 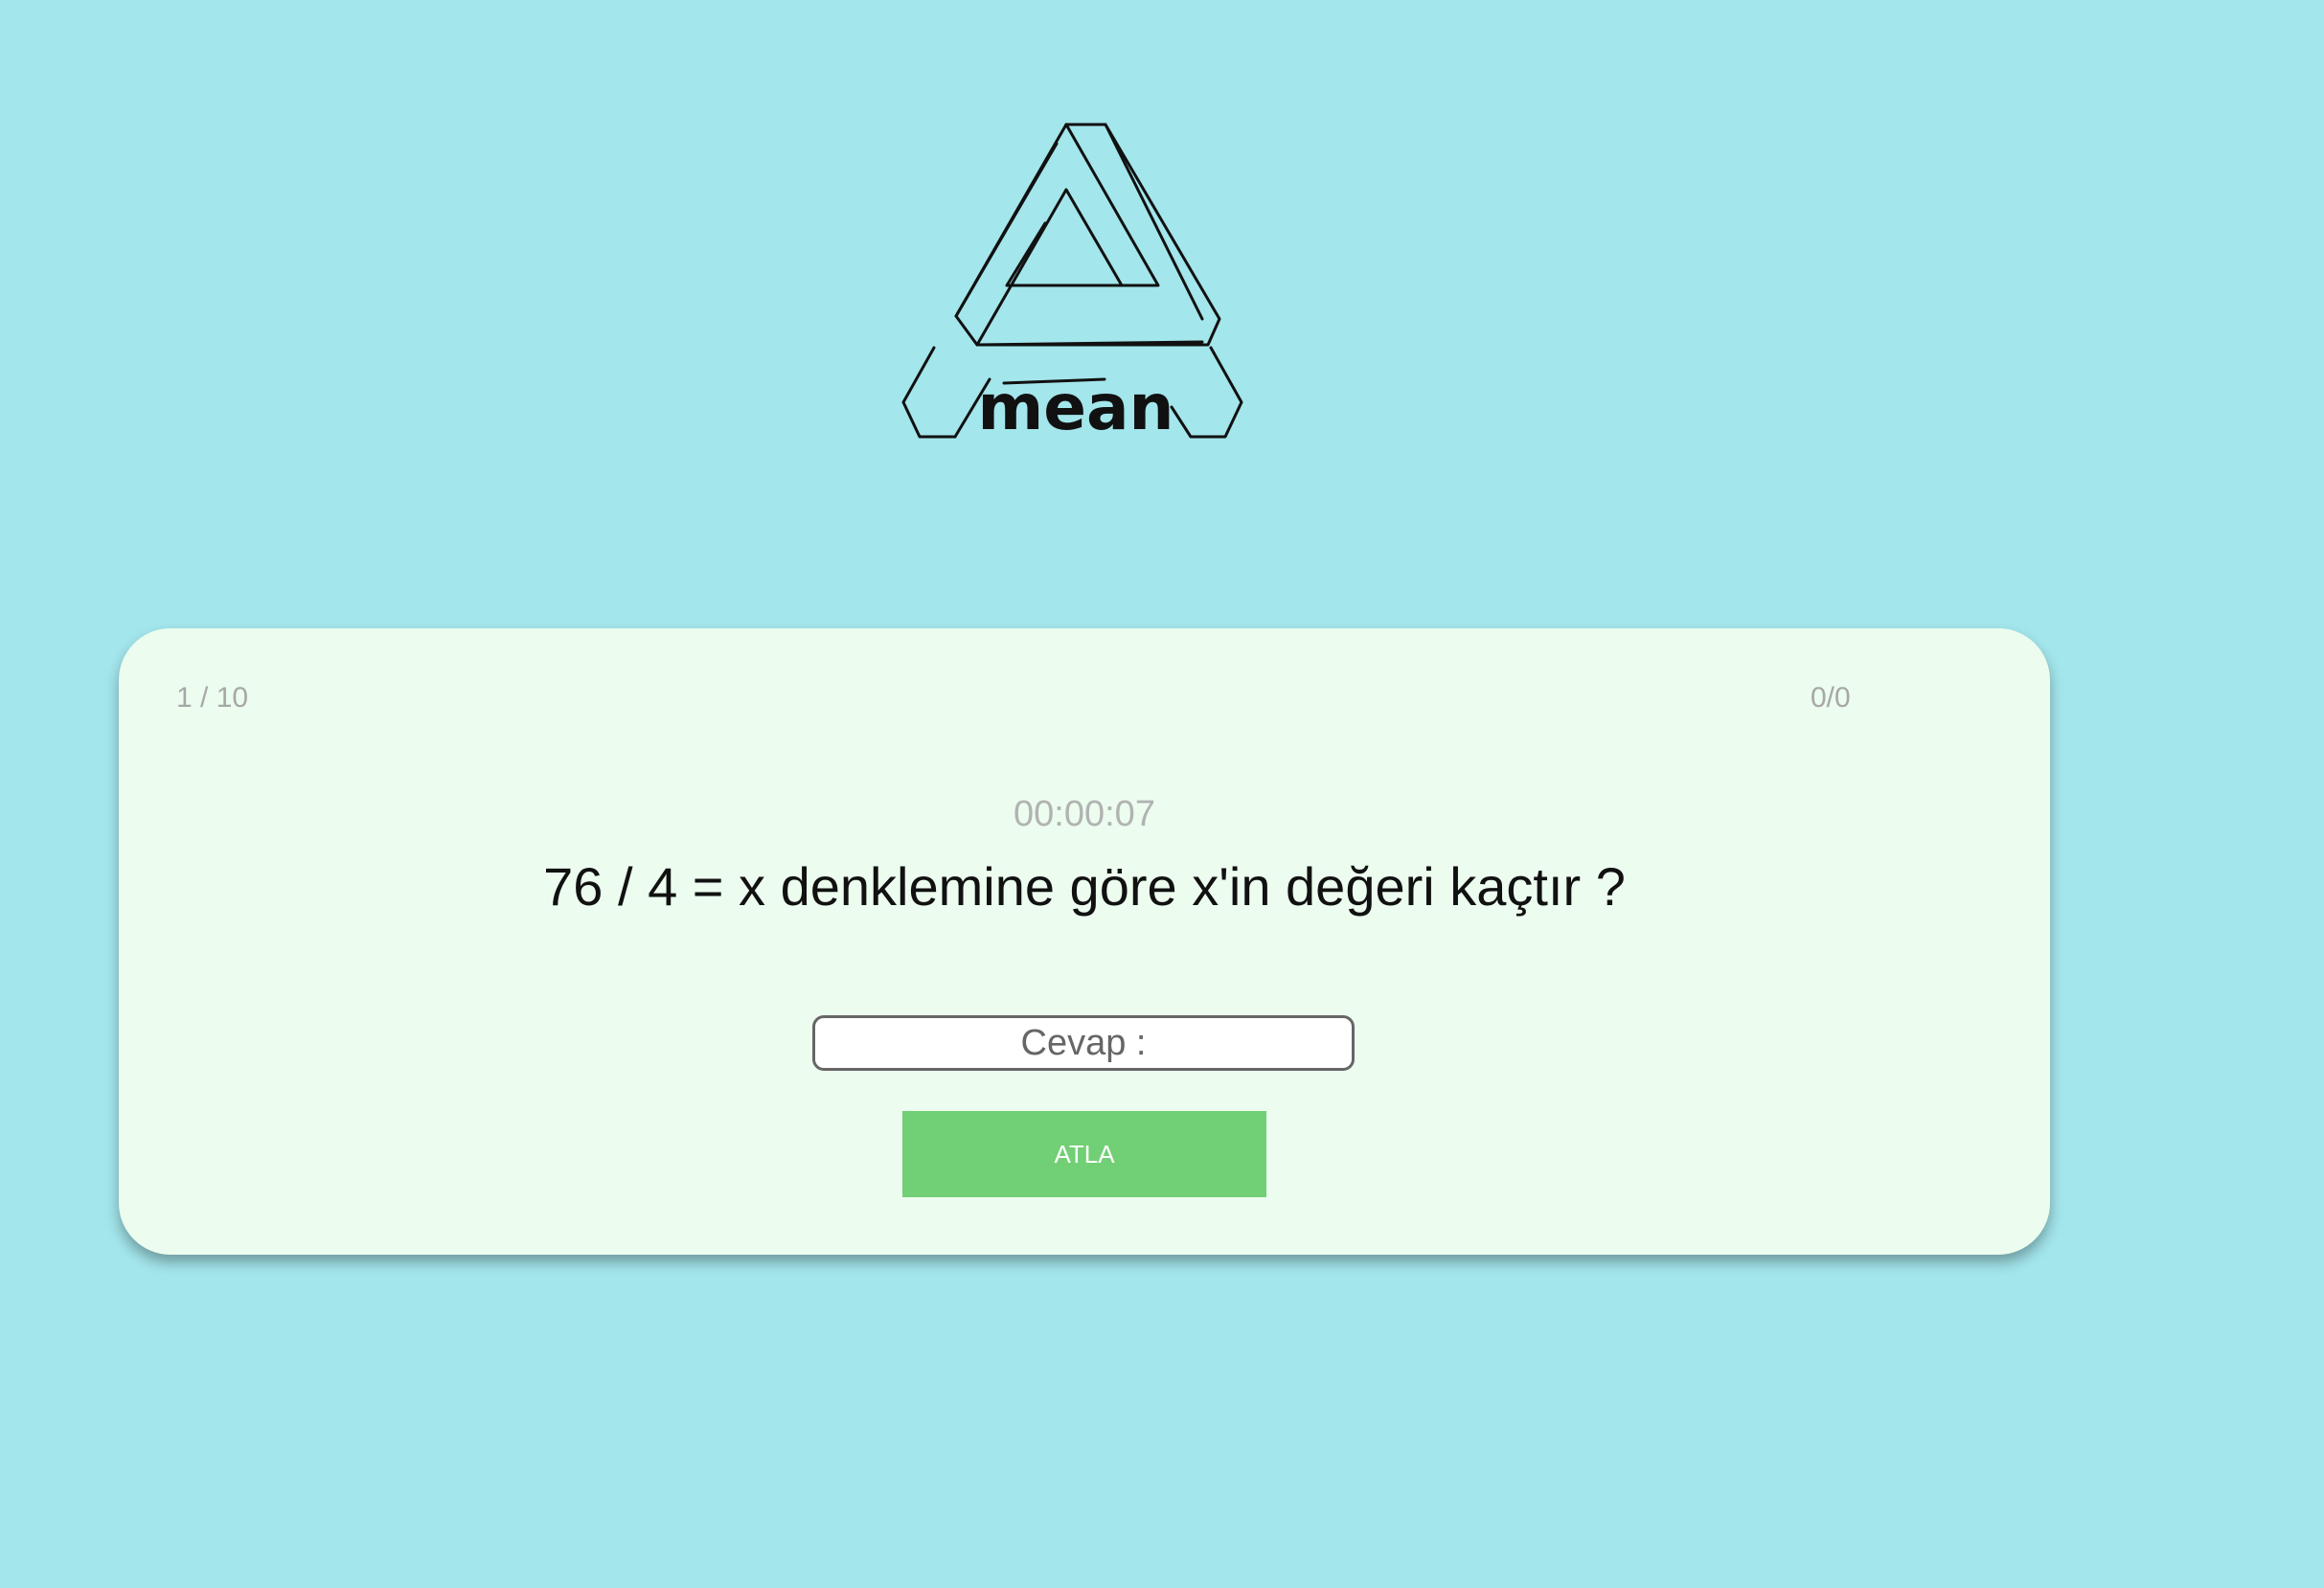 I want to click on impossible-triangle-icon: mean, so click(x=1072, y=283).